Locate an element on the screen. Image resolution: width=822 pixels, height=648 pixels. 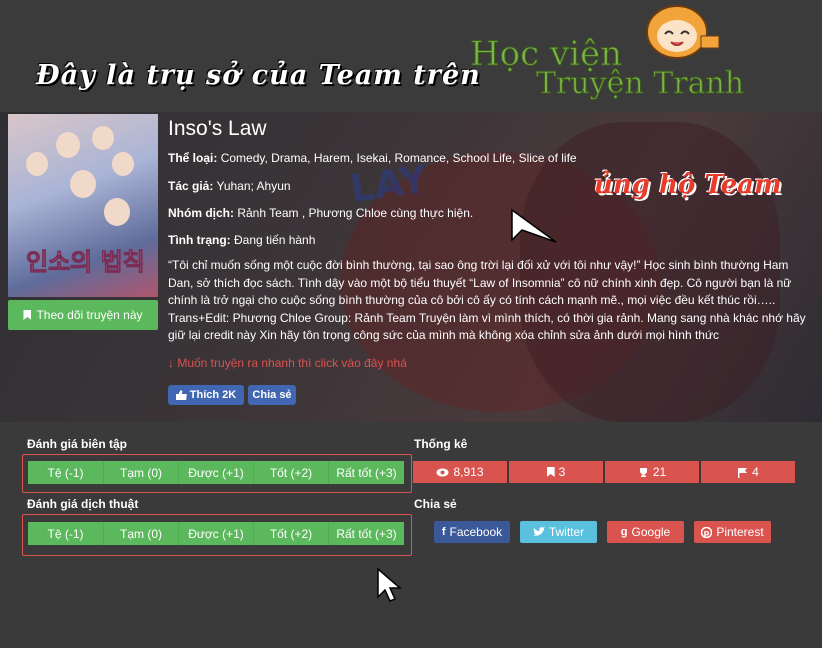
manga-title: Inso's Law is located at coordinates (217, 128).